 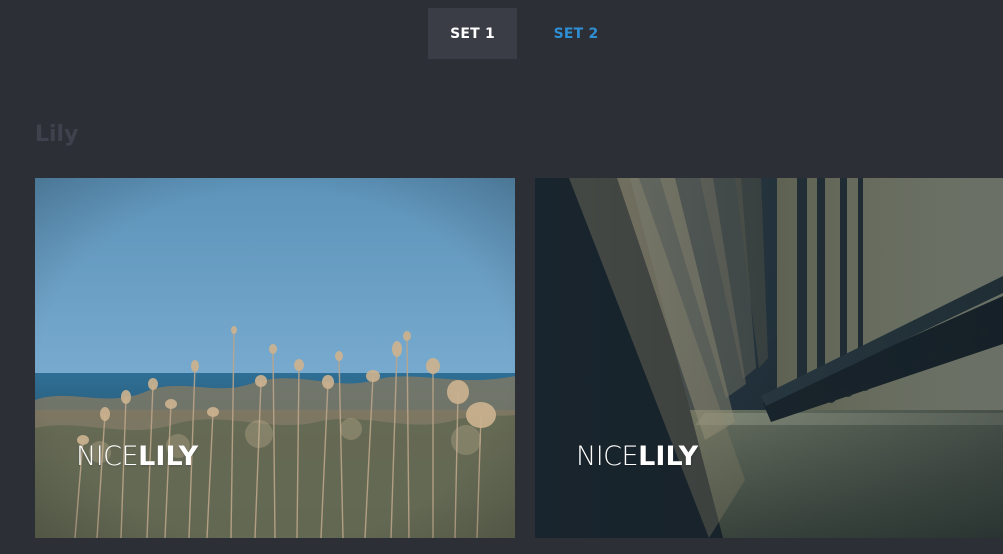 I want to click on tab-set-2: SET 2, so click(x=576, y=33).